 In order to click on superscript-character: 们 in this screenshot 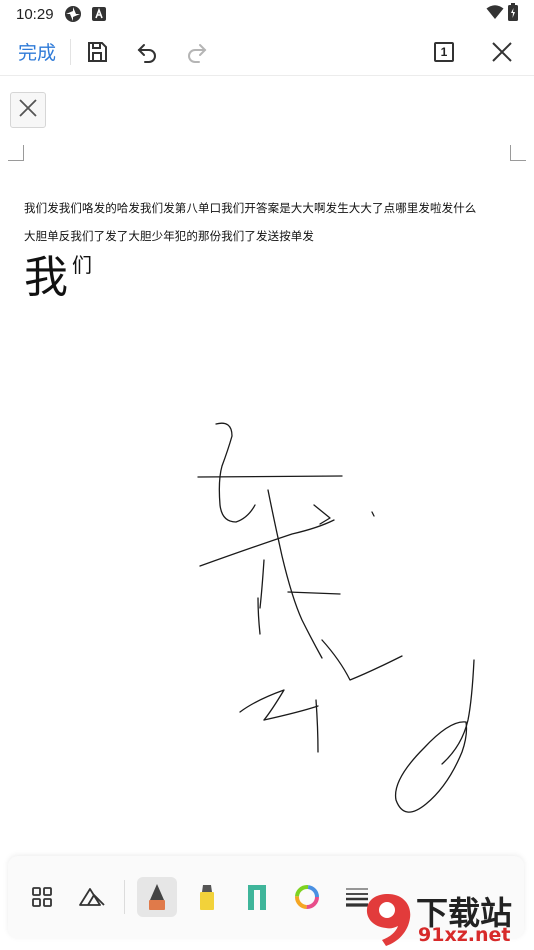, I will do `click(82, 265)`.